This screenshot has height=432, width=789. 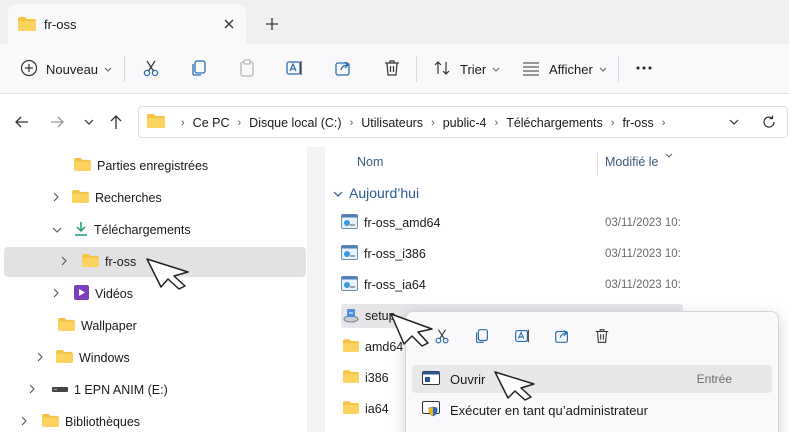 I want to click on share-icon, so click(x=562, y=336).